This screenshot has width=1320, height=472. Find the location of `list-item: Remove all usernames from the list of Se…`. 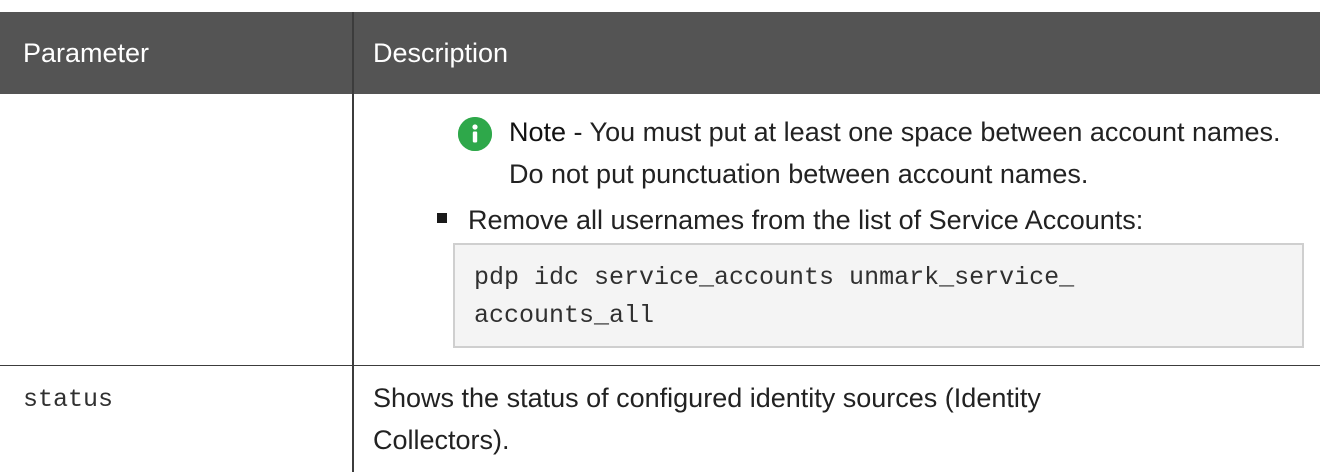

list-item: Remove all usernames from the list of Se… is located at coordinates (877, 220).